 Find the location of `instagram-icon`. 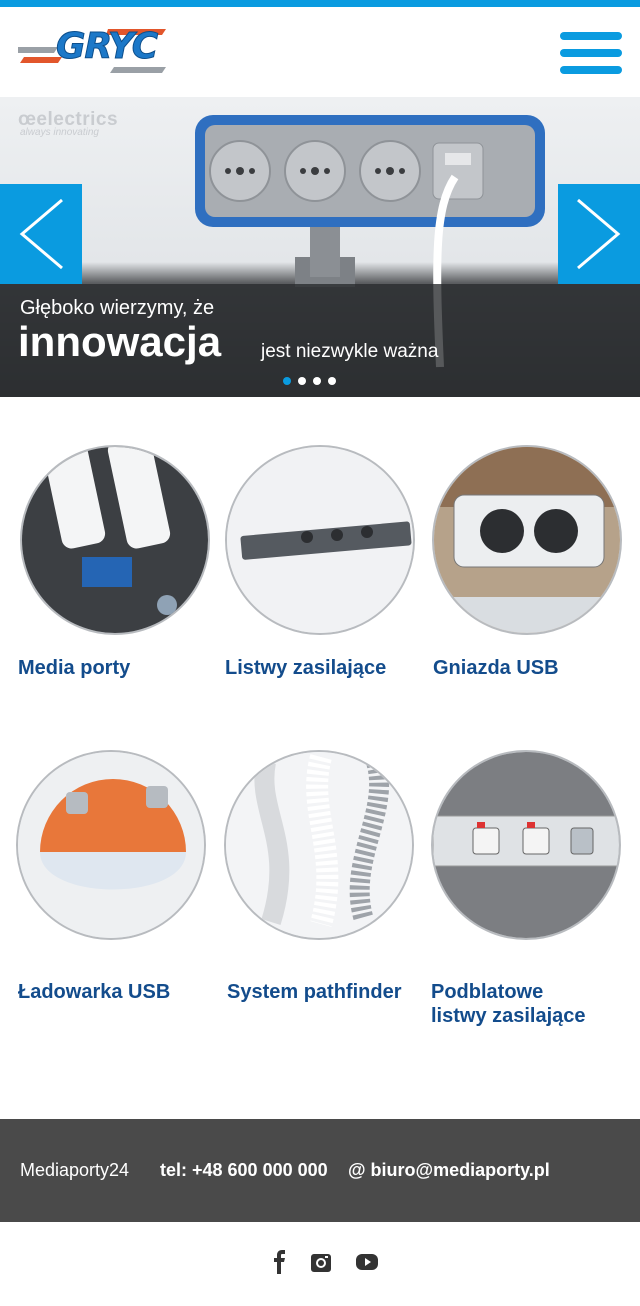

instagram-icon is located at coordinates (321, 1262).